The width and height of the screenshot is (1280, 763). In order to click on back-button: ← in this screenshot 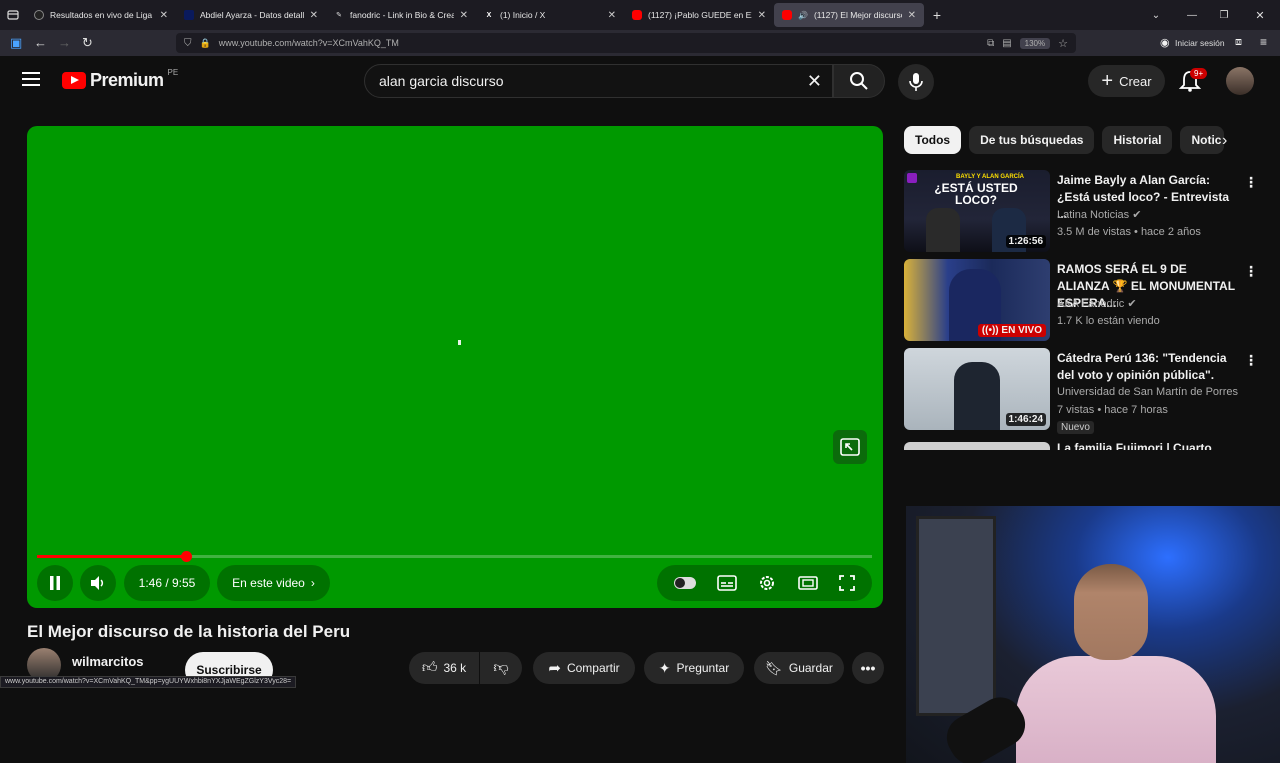, I will do `click(40, 42)`.